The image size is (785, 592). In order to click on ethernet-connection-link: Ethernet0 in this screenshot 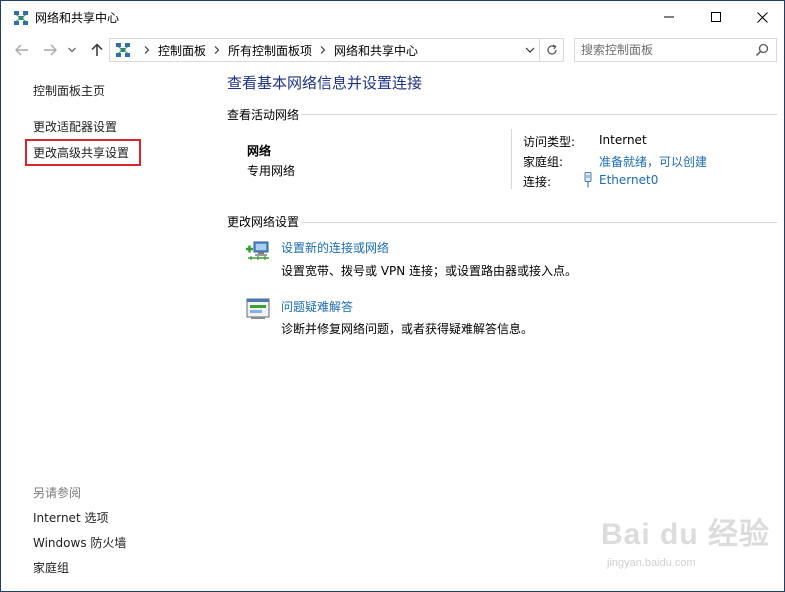, I will do `click(628, 180)`.